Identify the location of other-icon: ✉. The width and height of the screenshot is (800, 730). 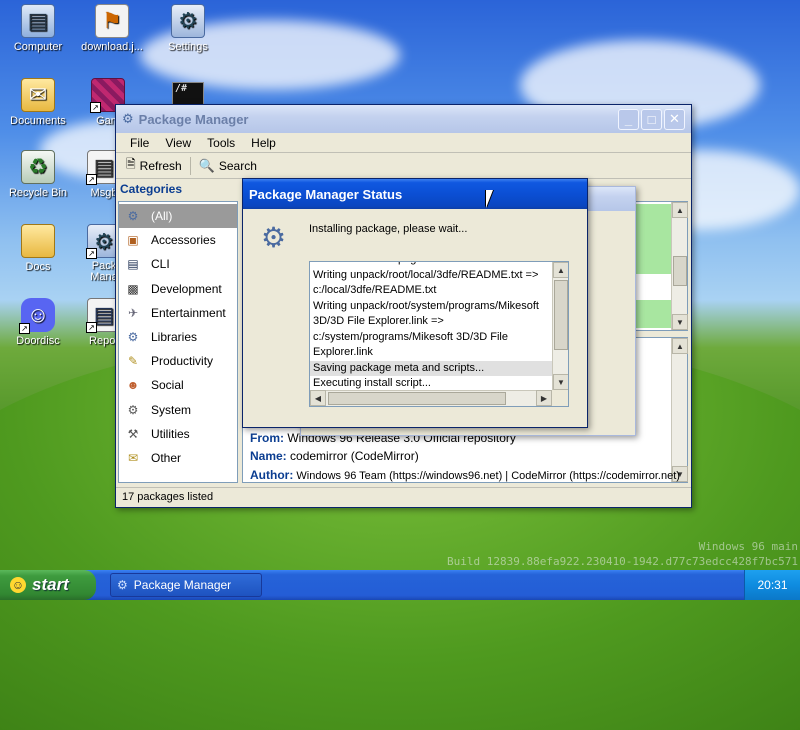
(133, 457).